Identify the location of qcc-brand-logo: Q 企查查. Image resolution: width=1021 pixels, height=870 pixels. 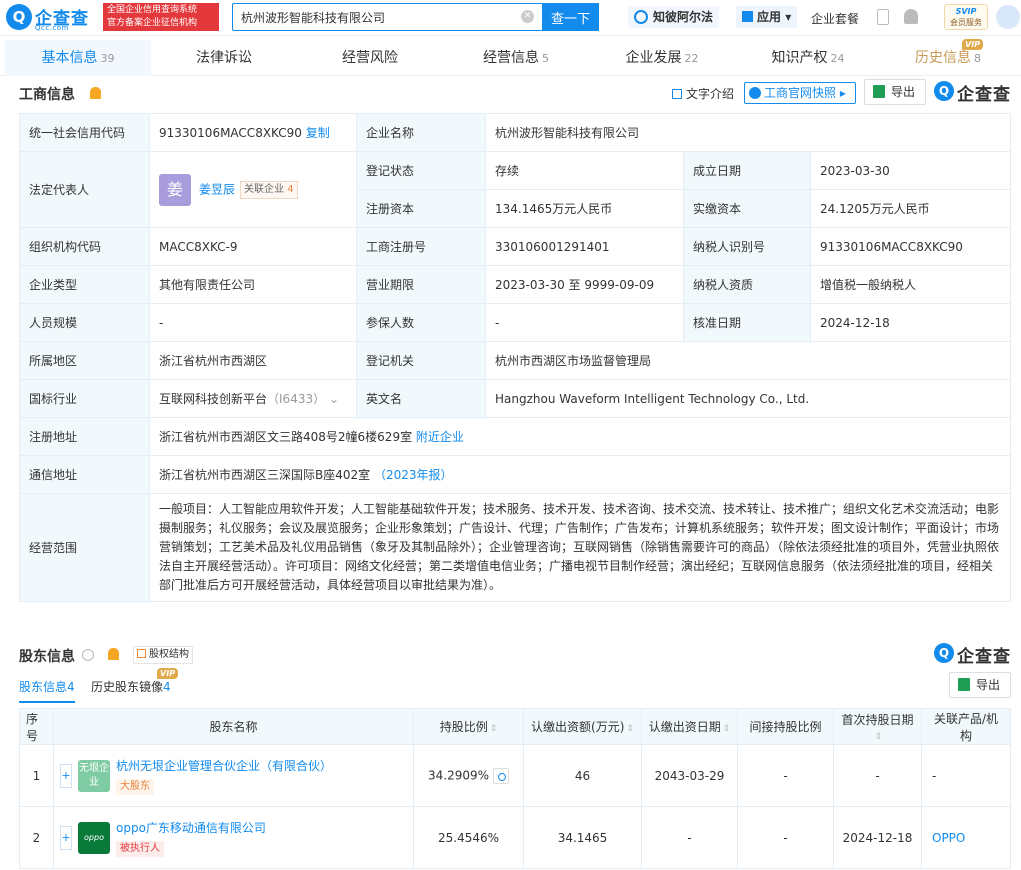
(974, 655).